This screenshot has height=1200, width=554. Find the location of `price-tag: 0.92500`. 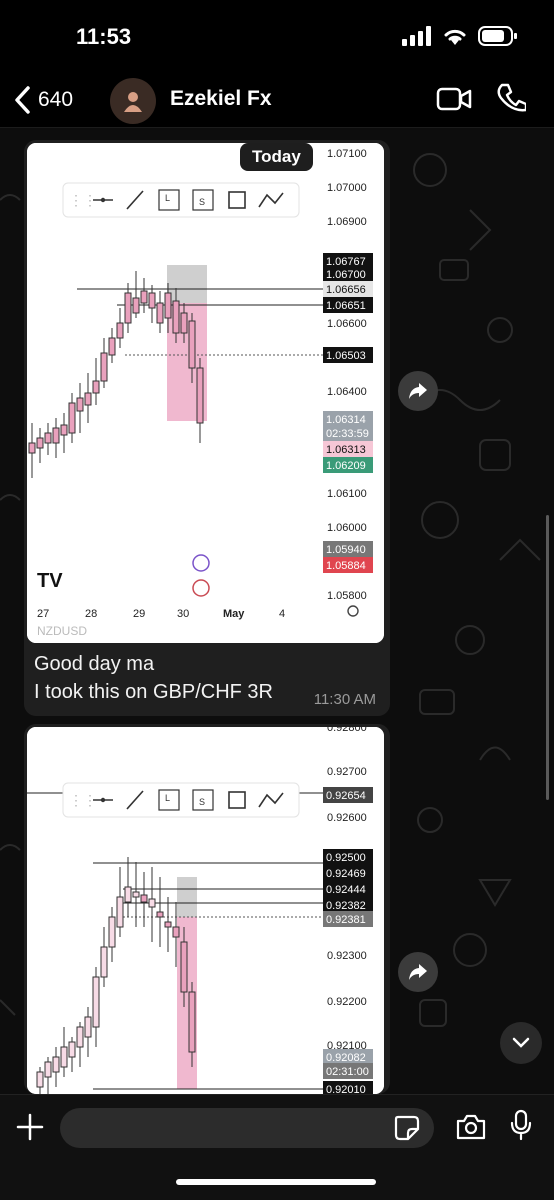

price-tag: 0.92500 is located at coordinates (346, 858).